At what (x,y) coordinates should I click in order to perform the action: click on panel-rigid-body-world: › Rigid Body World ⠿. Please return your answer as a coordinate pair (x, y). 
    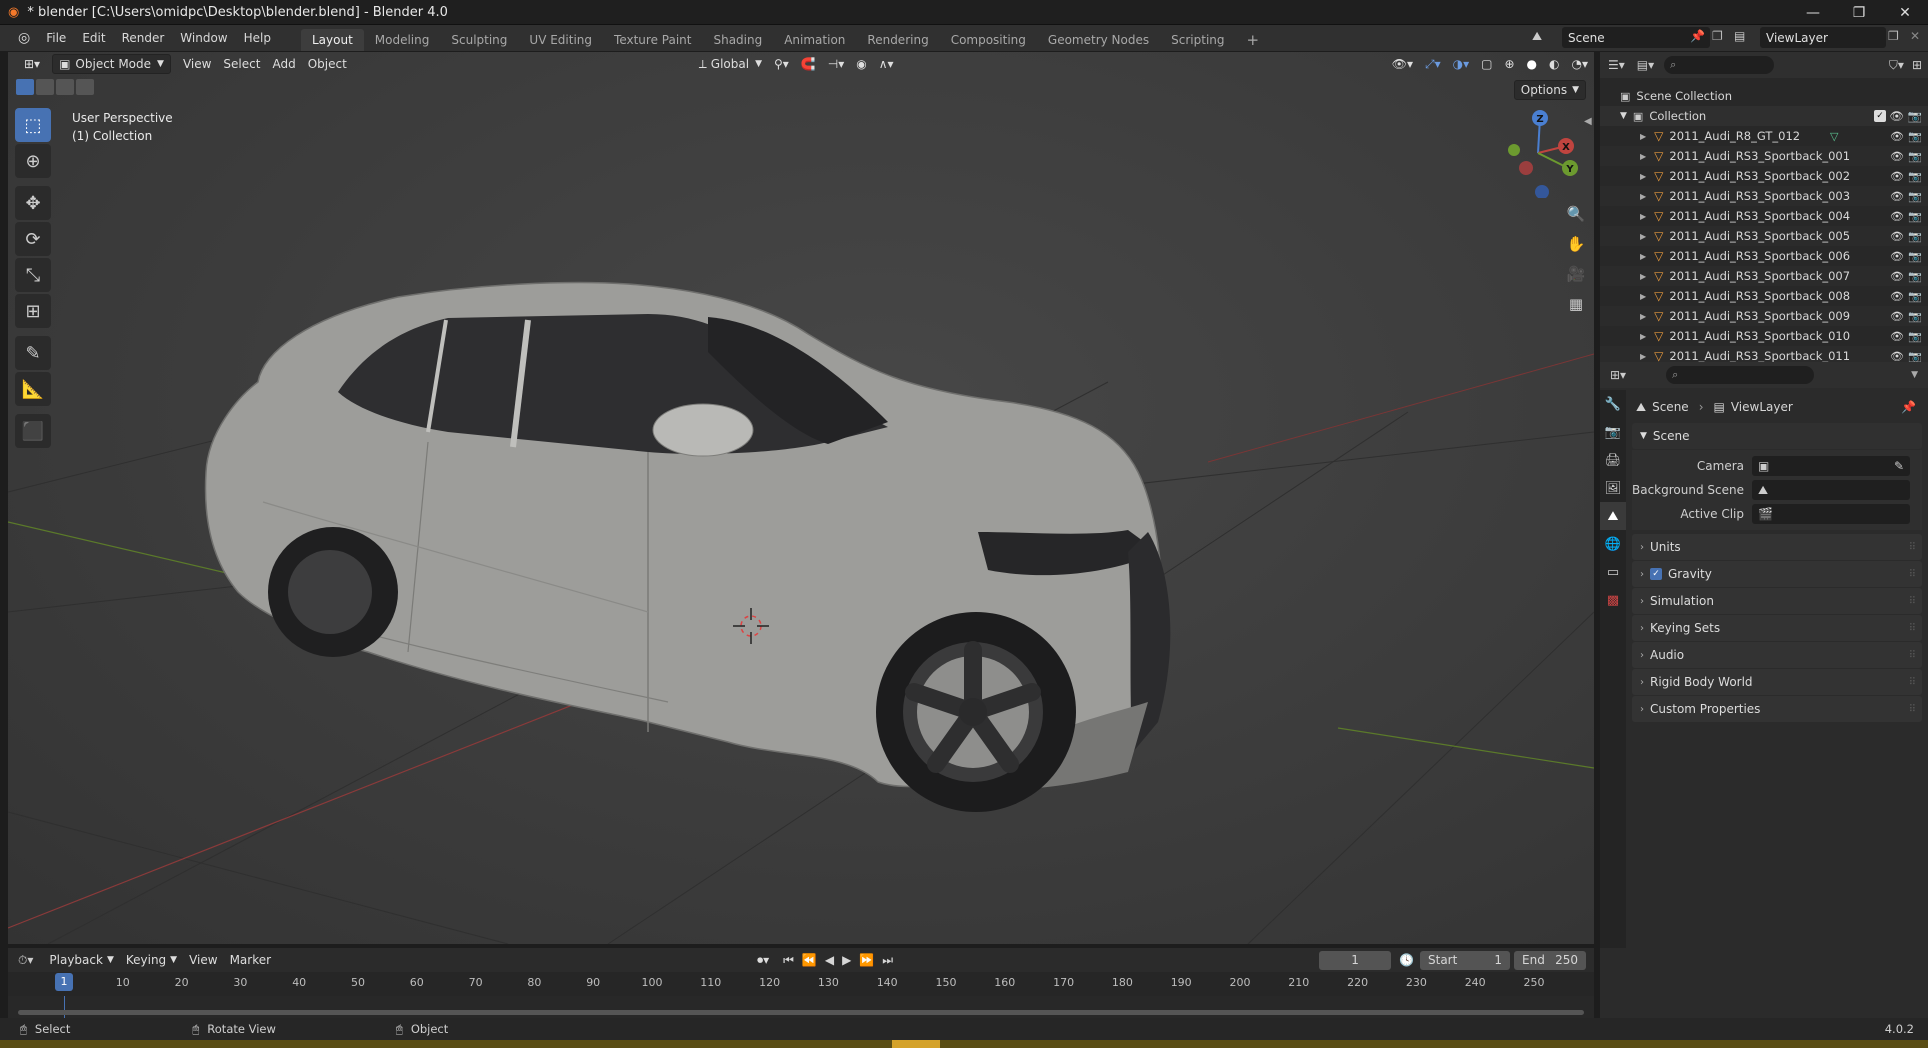
    Looking at the image, I should click on (1777, 682).